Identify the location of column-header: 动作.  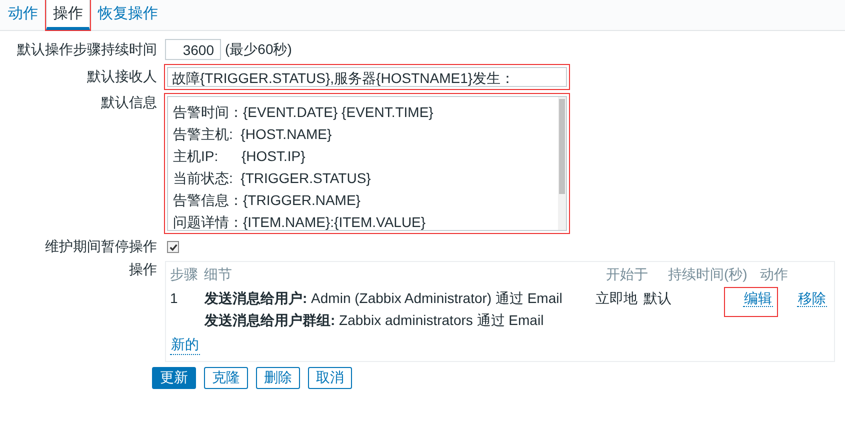
(774, 275).